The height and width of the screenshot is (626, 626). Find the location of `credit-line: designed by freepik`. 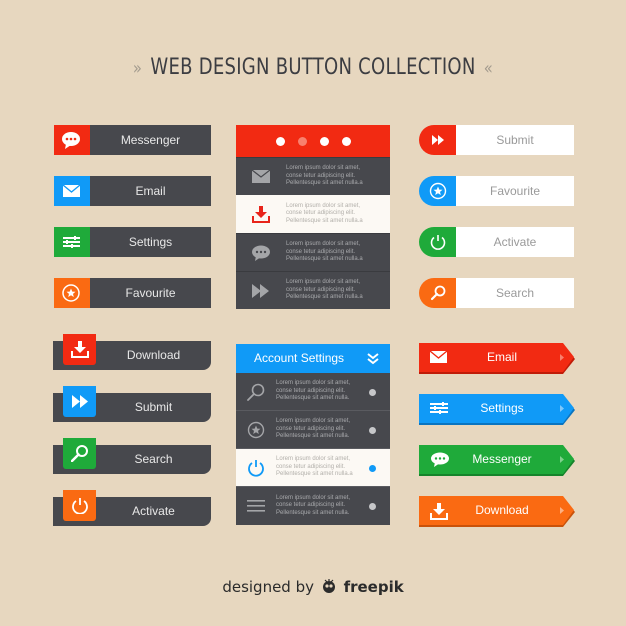

credit-line: designed by freepik is located at coordinates (313, 587).